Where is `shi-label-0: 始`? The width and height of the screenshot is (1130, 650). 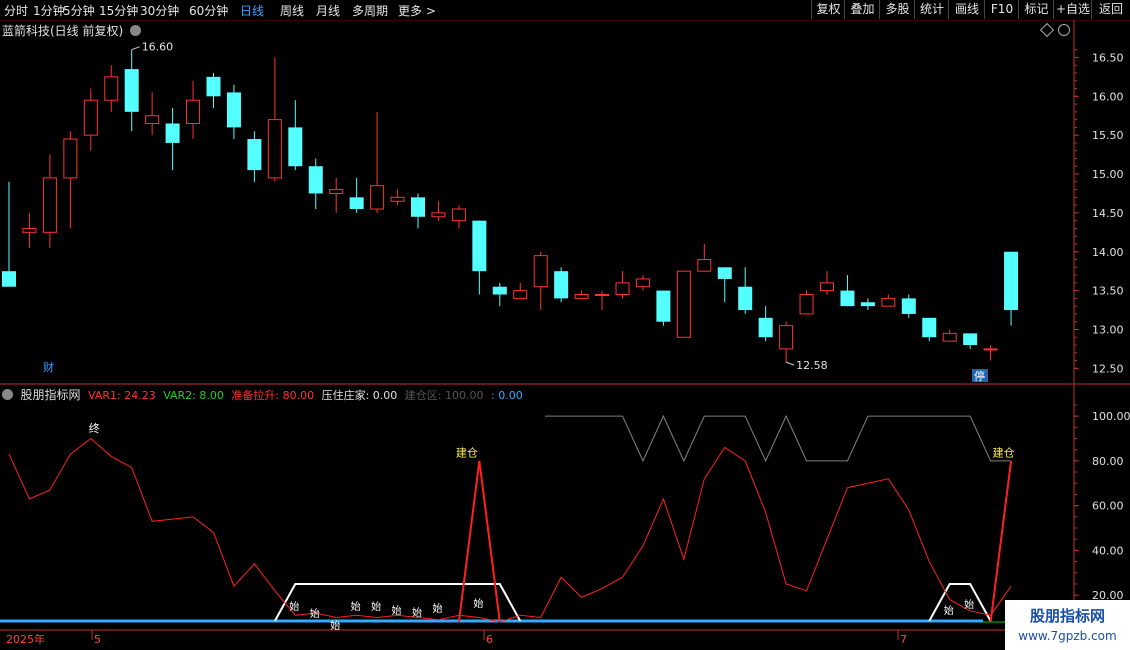 shi-label-0: 始 is located at coordinates (294, 606).